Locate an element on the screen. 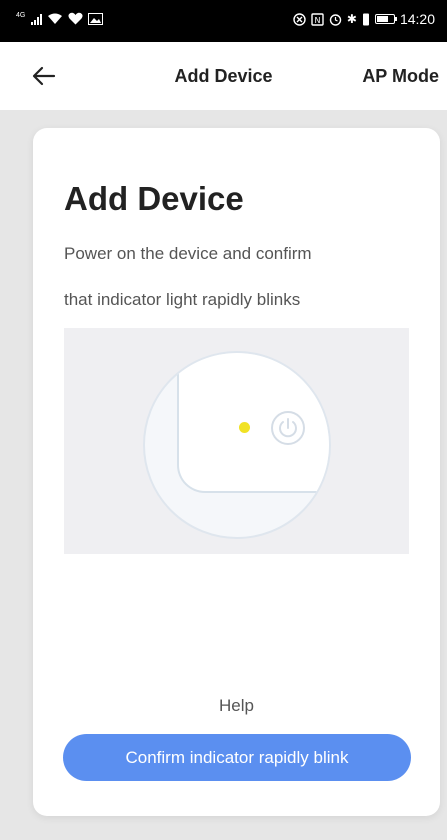 The image size is (447, 840). ap-mode-button: AP Mode is located at coordinates (400, 76).